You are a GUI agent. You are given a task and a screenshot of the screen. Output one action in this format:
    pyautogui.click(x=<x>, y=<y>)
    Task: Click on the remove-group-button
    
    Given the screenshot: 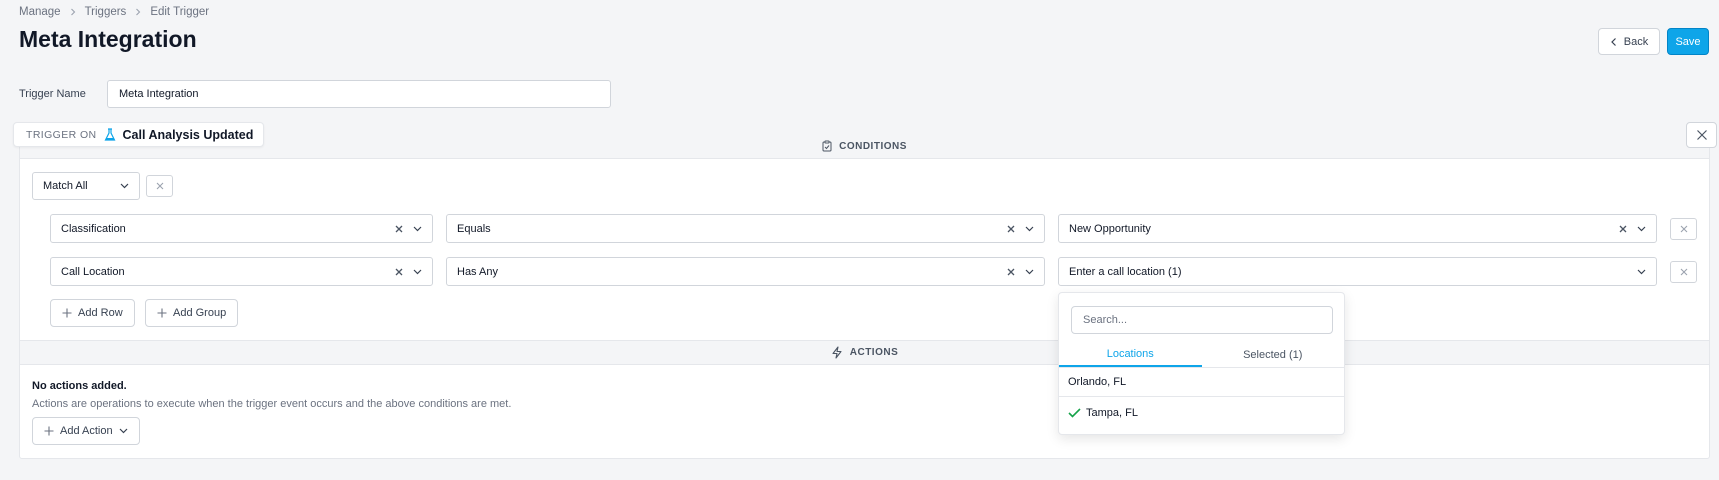 What is the action you would take?
    pyautogui.click(x=159, y=186)
    